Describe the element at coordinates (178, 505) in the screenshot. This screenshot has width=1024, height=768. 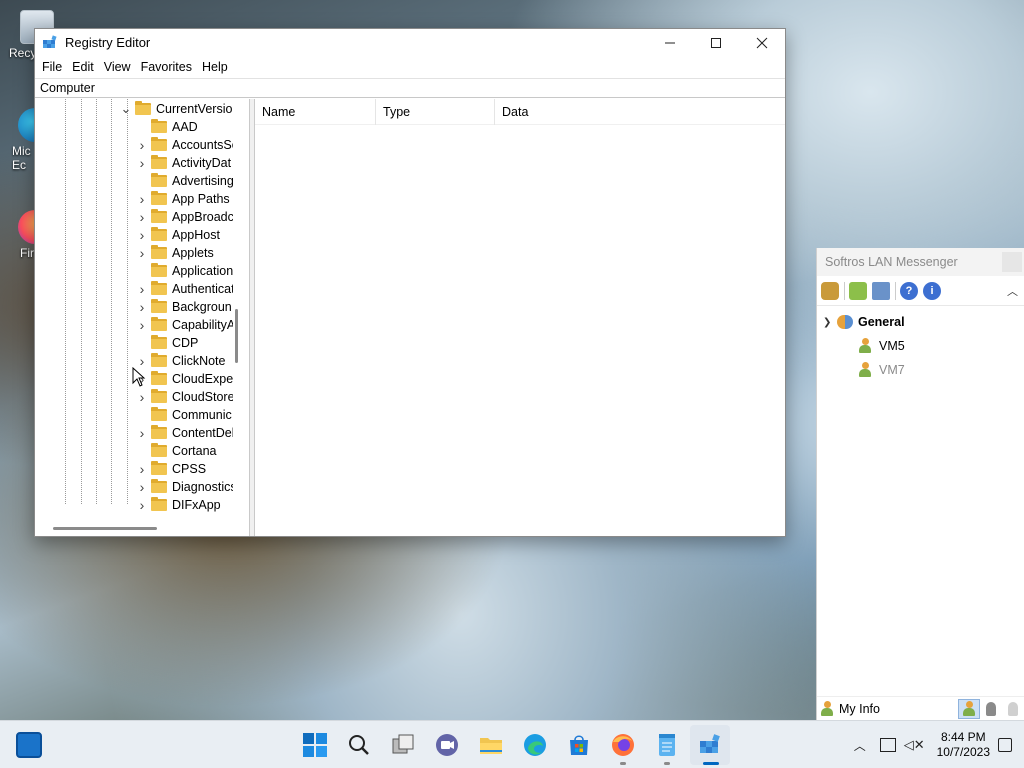
I see `tree-item: › DIFxApp` at that location.